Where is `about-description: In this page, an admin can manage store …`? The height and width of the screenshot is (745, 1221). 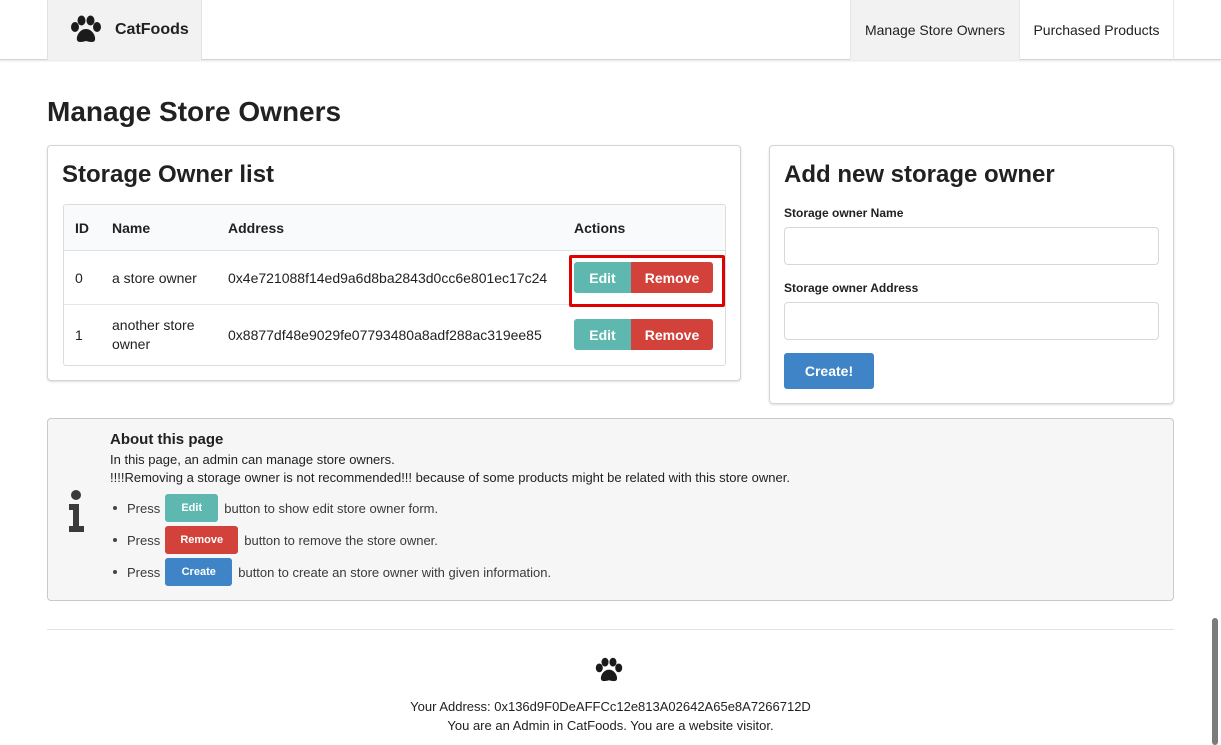
about-description: In this page, an admin can manage store … is located at coordinates (252, 459).